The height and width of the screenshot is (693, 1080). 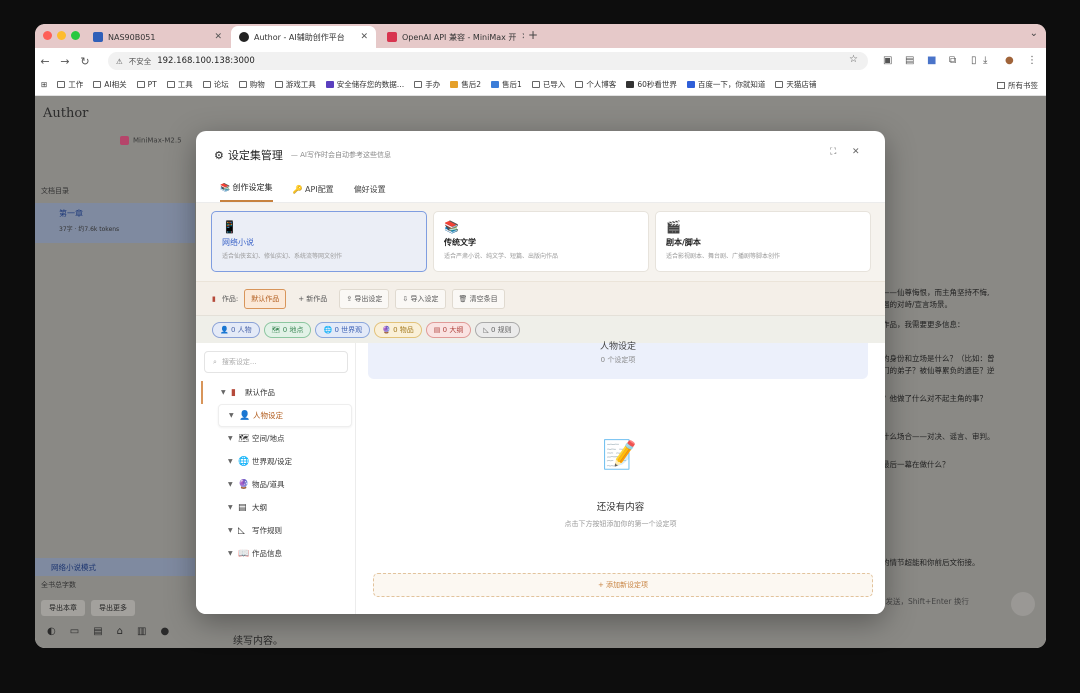 What do you see at coordinates (887, 60) in the screenshot?
I see `extension-icon: ▣` at bounding box center [887, 60].